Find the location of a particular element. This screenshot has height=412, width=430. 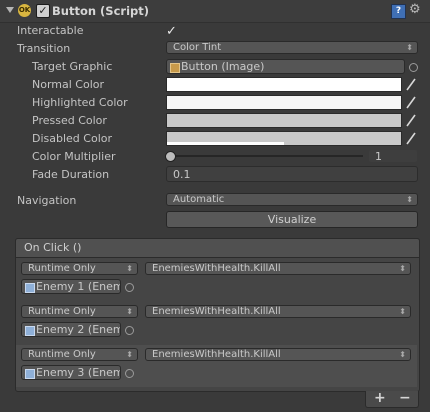

interactable-label: Interactable is located at coordinates (50, 30).